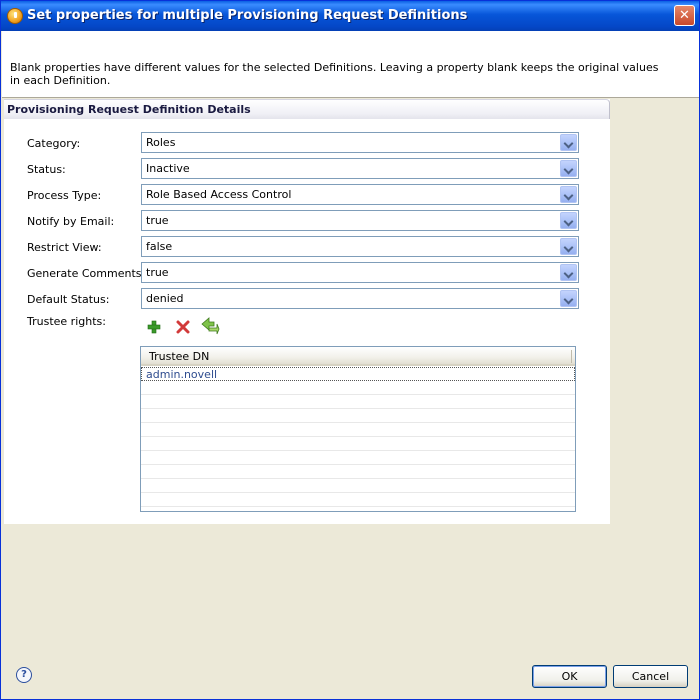 The height and width of the screenshot is (700, 700). I want to click on app-icon, so click(15, 16).